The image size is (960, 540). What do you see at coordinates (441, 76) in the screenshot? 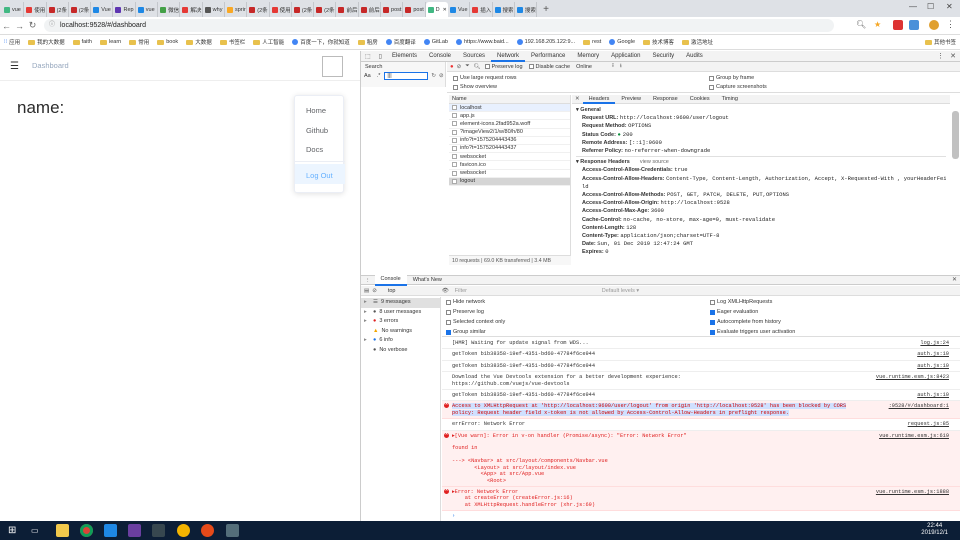
I see `clear-search-icon: ⊘` at bounding box center [441, 76].